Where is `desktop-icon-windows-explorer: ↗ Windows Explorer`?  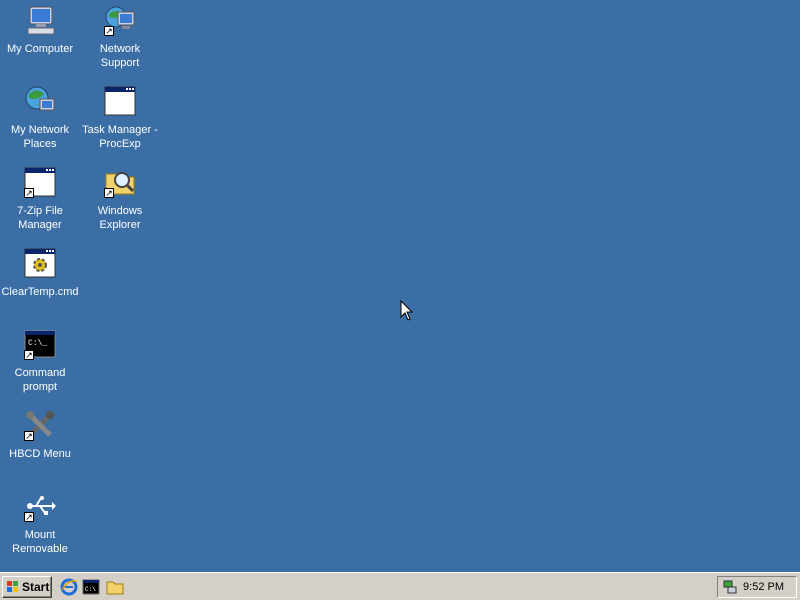 desktop-icon-windows-explorer: ↗ Windows Explorer is located at coordinates (120, 197).